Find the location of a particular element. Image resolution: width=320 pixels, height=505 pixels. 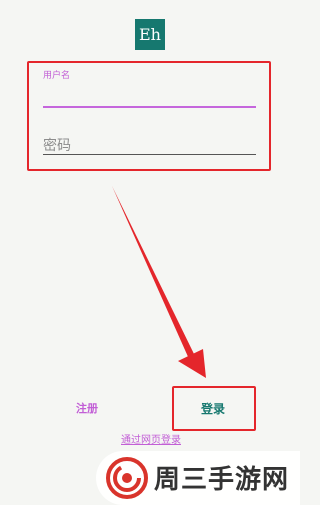

watermark-text: 周三手游网 is located at coordinates (222, 480).